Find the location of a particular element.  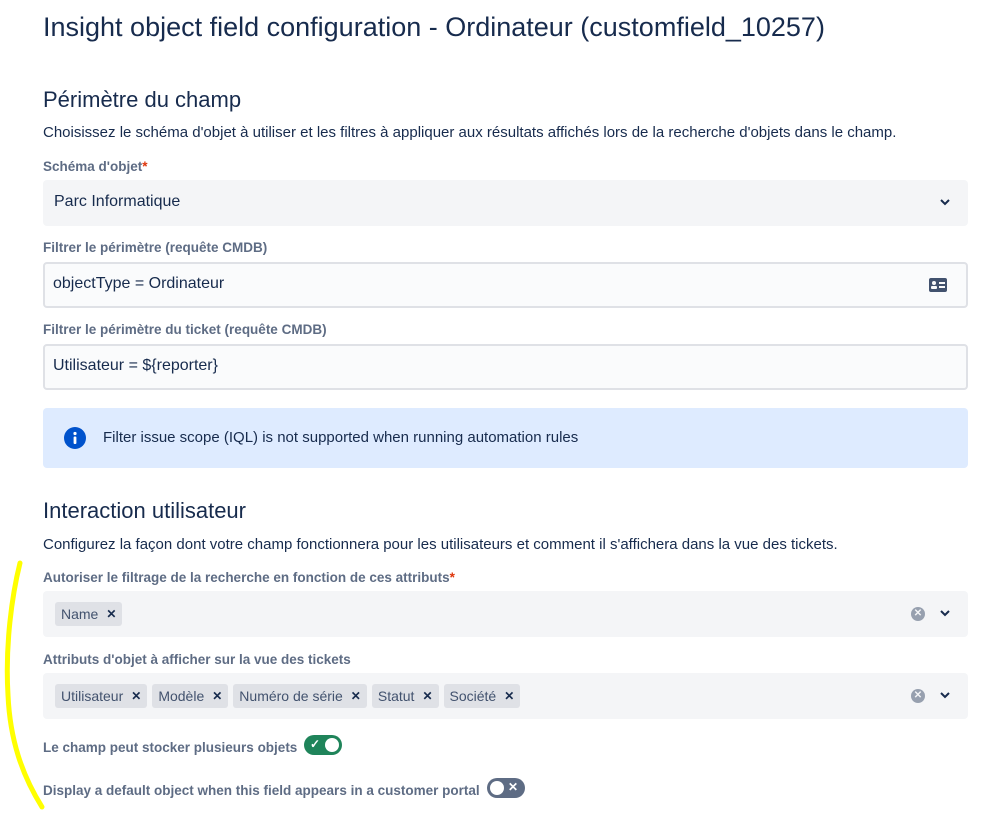

scope-heading: Périmètre du champ is located at coordinates (142, 99).